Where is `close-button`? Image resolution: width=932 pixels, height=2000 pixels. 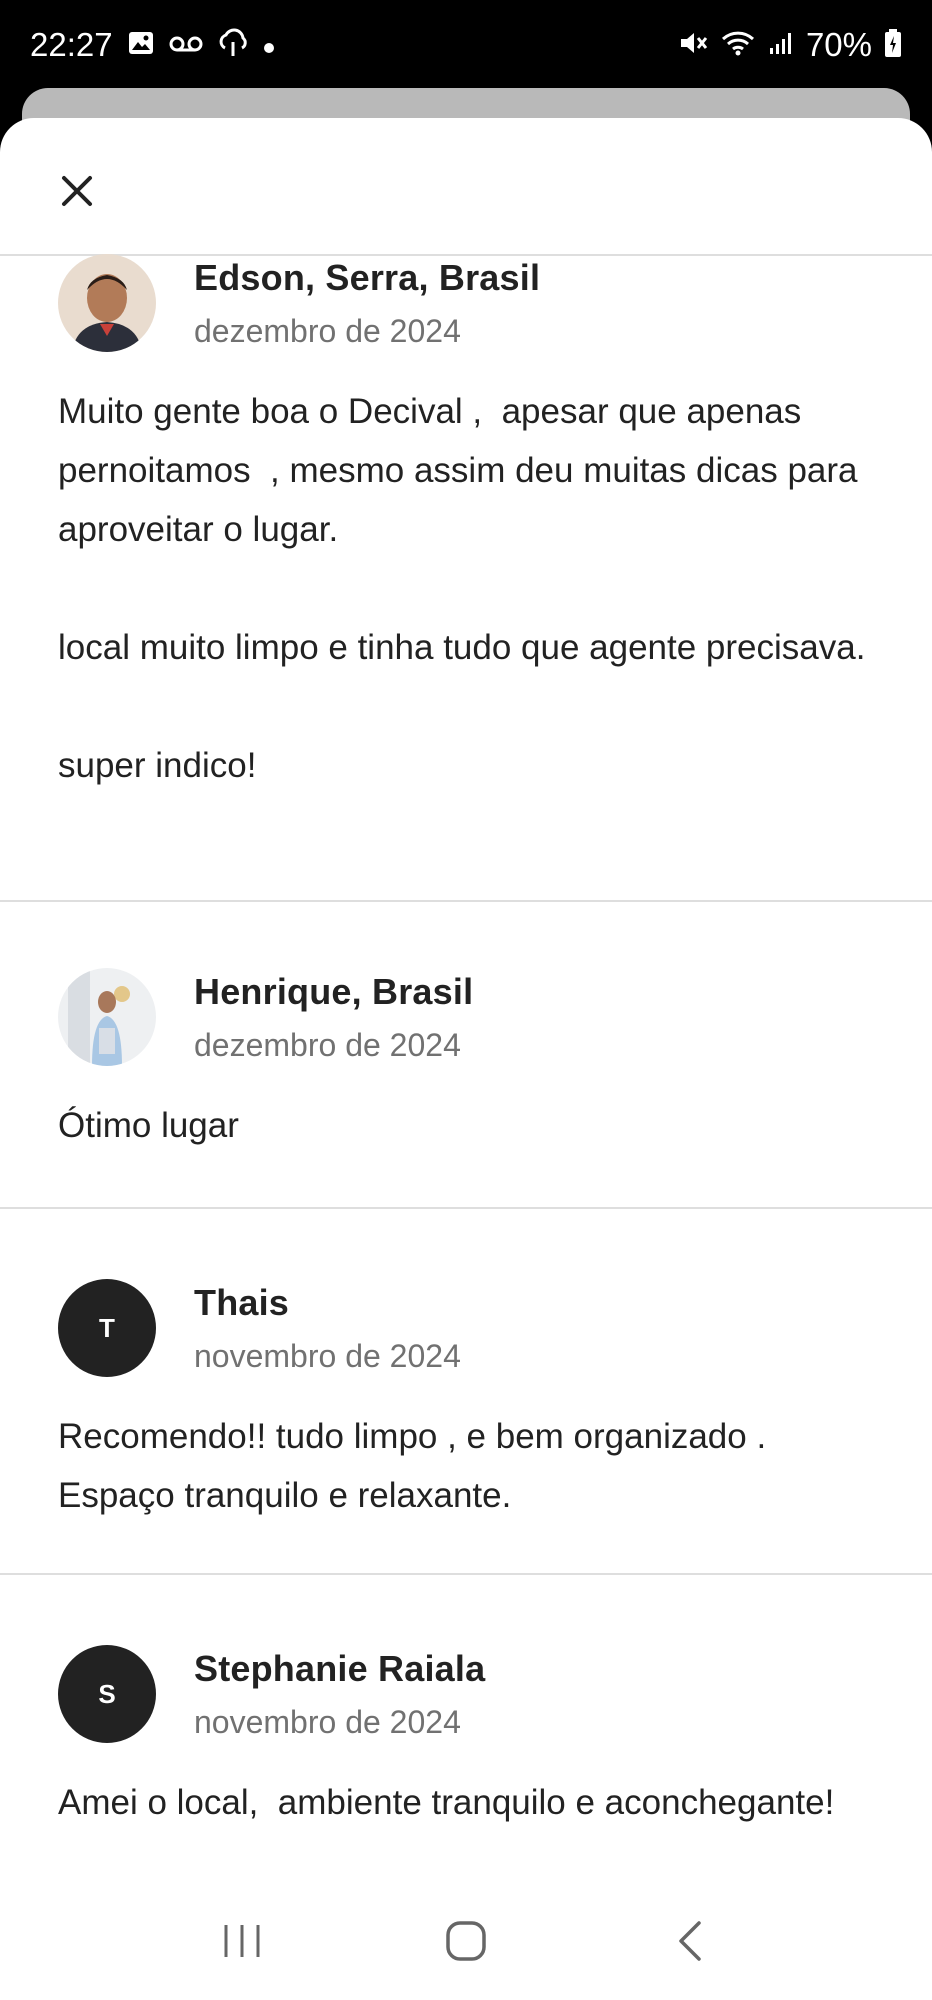 close-button is located at coordinates (77, 191).